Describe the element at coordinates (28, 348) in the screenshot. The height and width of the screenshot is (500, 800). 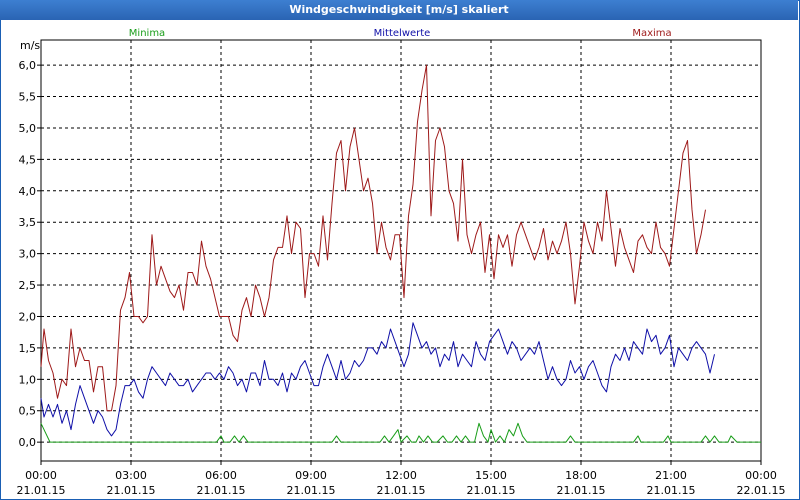
I see `y-tick-label: 1,5` at that location.